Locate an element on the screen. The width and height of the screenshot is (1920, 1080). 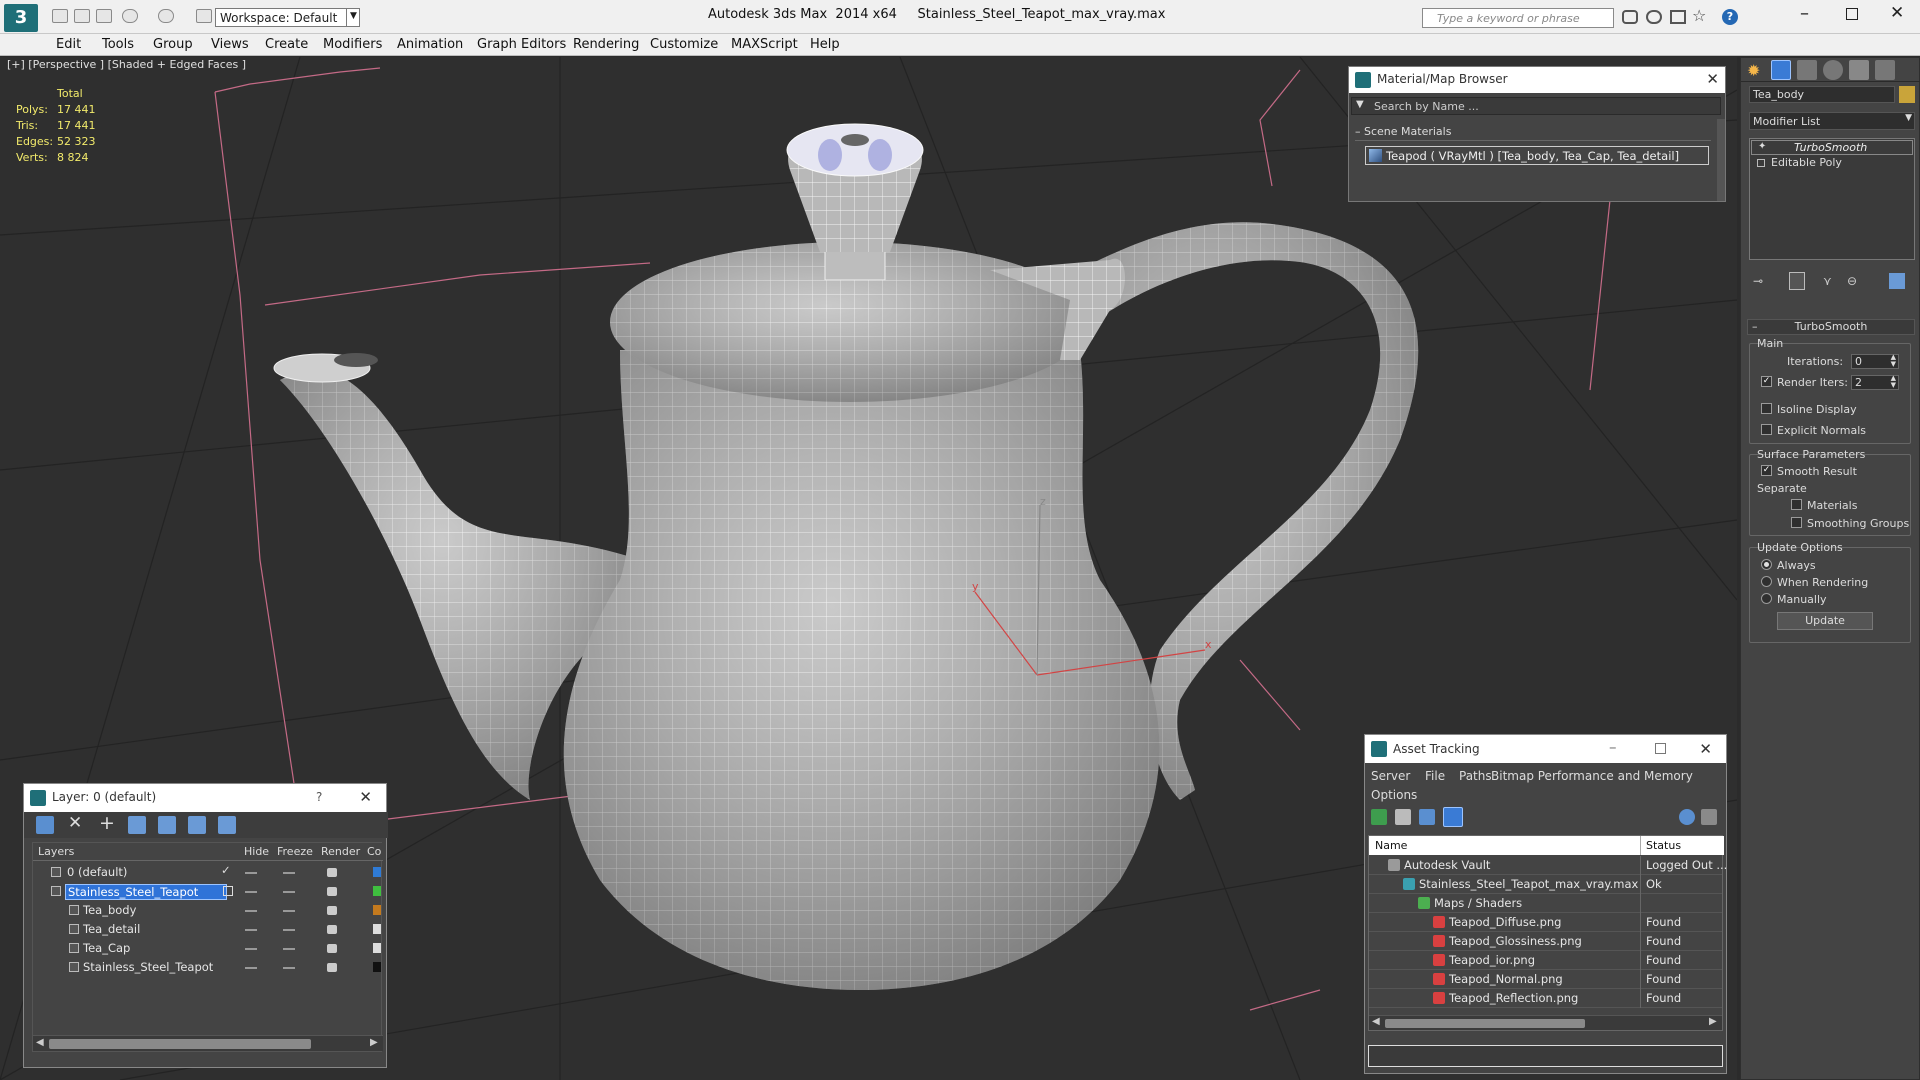
asset-help-icon is located at coordinates (1687, 817).